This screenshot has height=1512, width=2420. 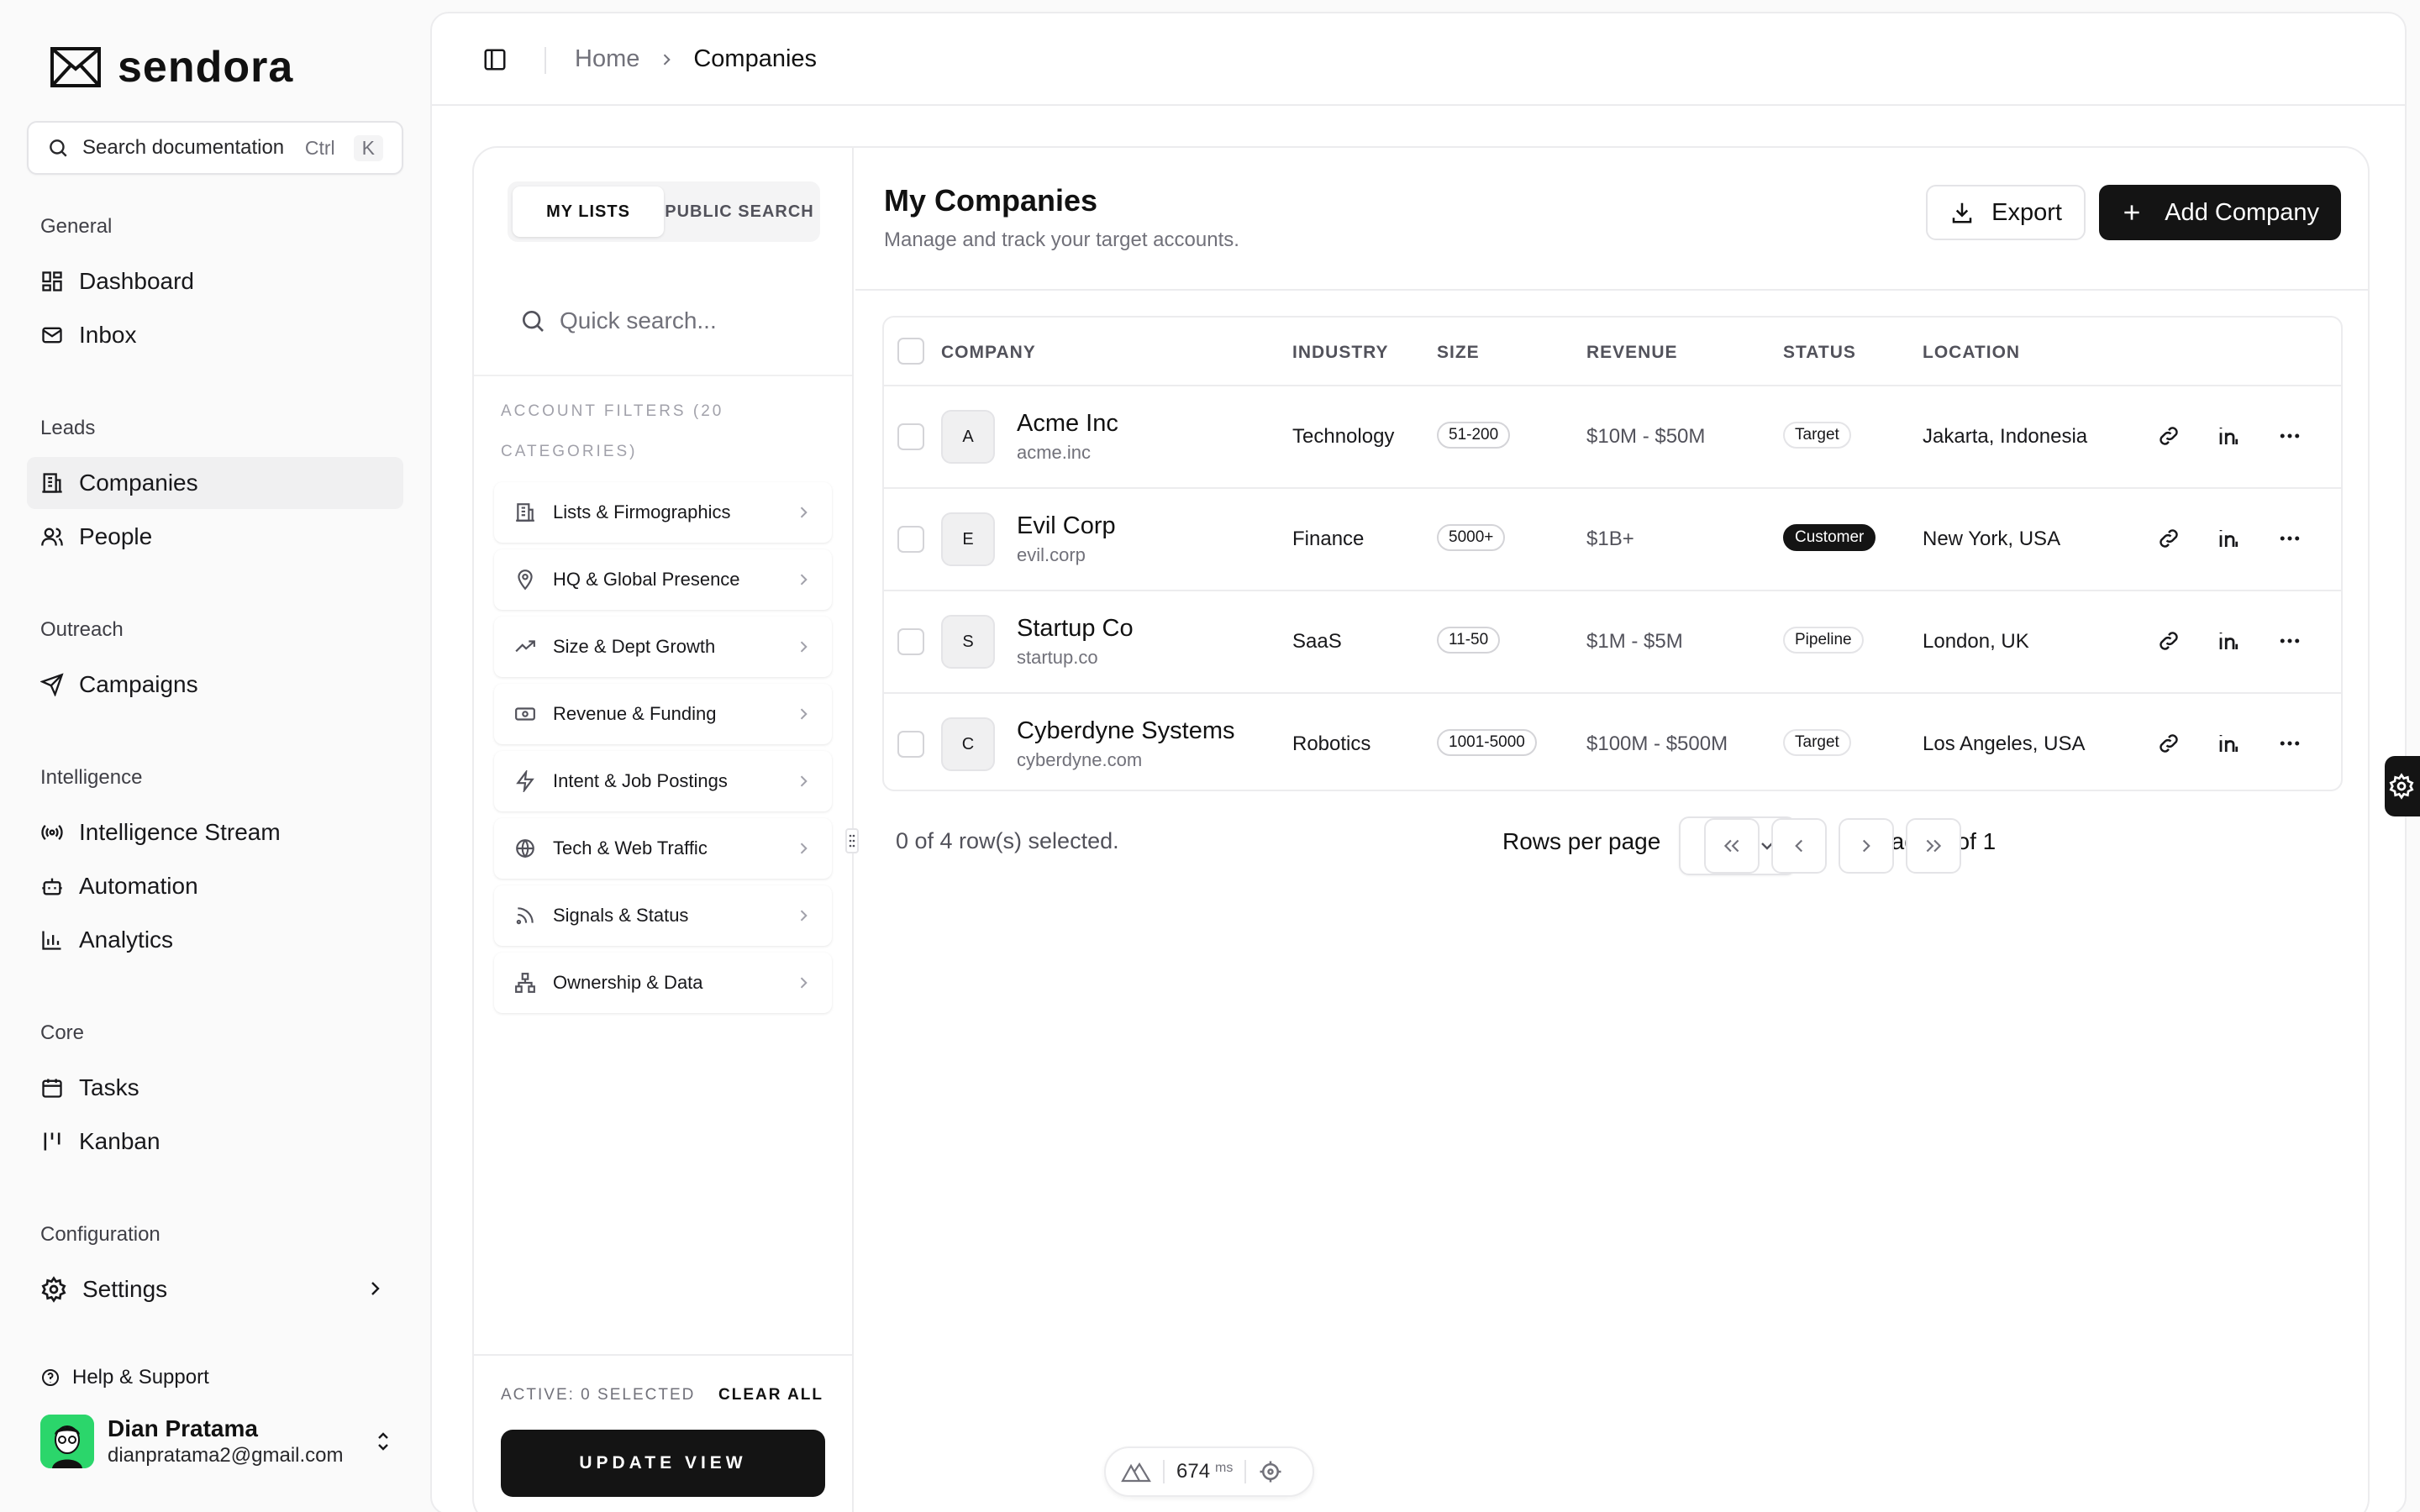 I want to click on user-avatar-icon, so click(x=67, y=1441).